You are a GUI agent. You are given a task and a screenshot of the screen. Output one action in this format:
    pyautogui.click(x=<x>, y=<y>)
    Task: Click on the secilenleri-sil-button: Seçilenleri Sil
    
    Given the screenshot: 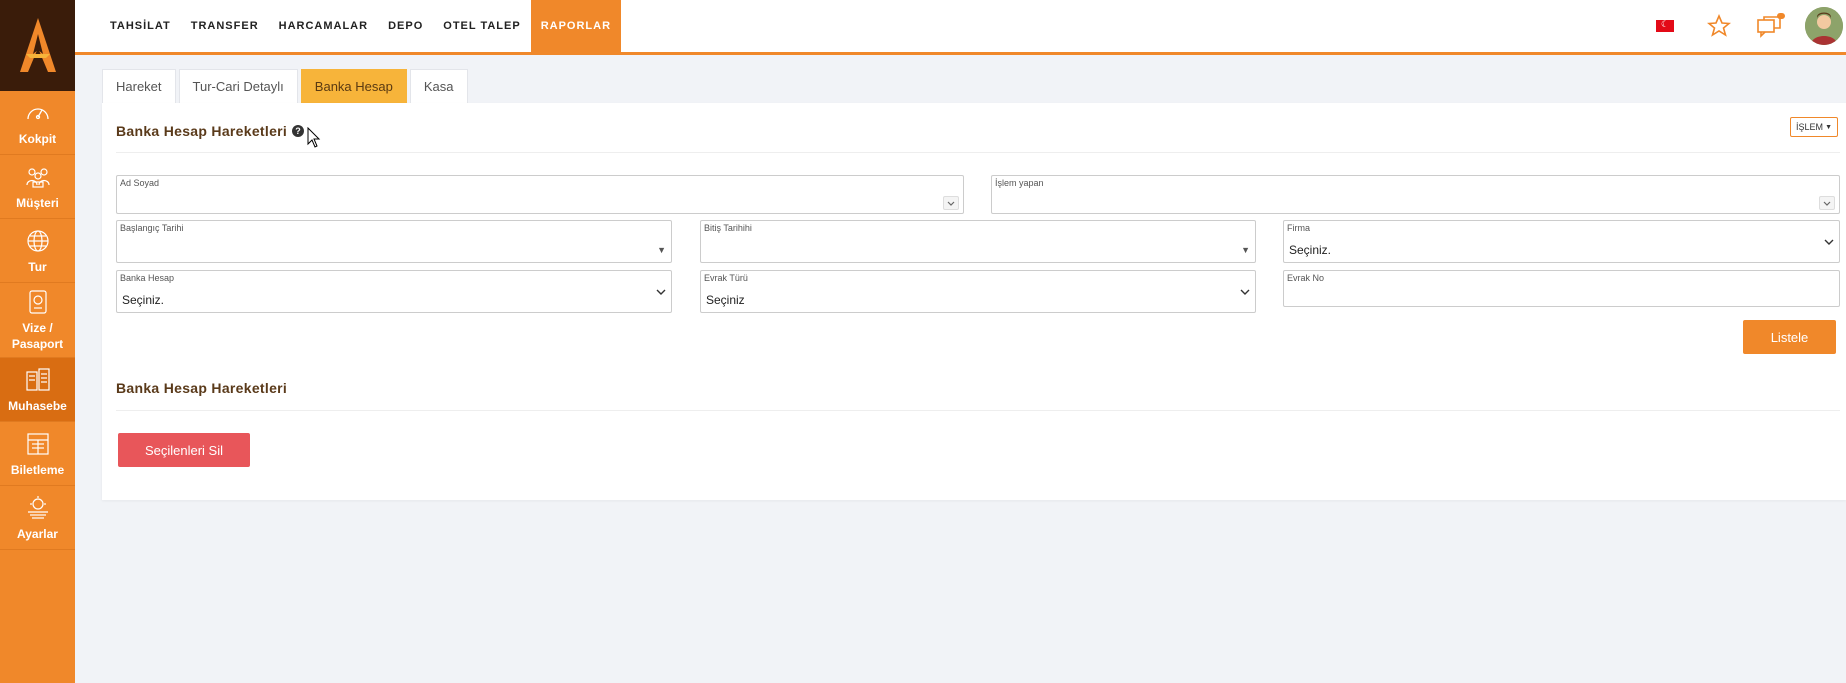 What is the action you would take?
    pyautogui.click(x=184, y=450)
    